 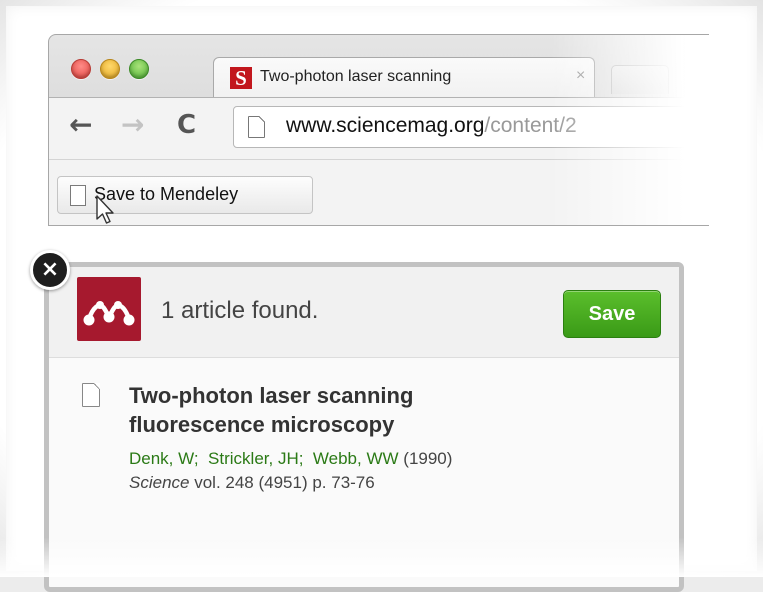 What do you see at coordinates (364, 312) in the screenshot?
I see `panel-header: 1 article found. Save` at bounding box center [364, 312].